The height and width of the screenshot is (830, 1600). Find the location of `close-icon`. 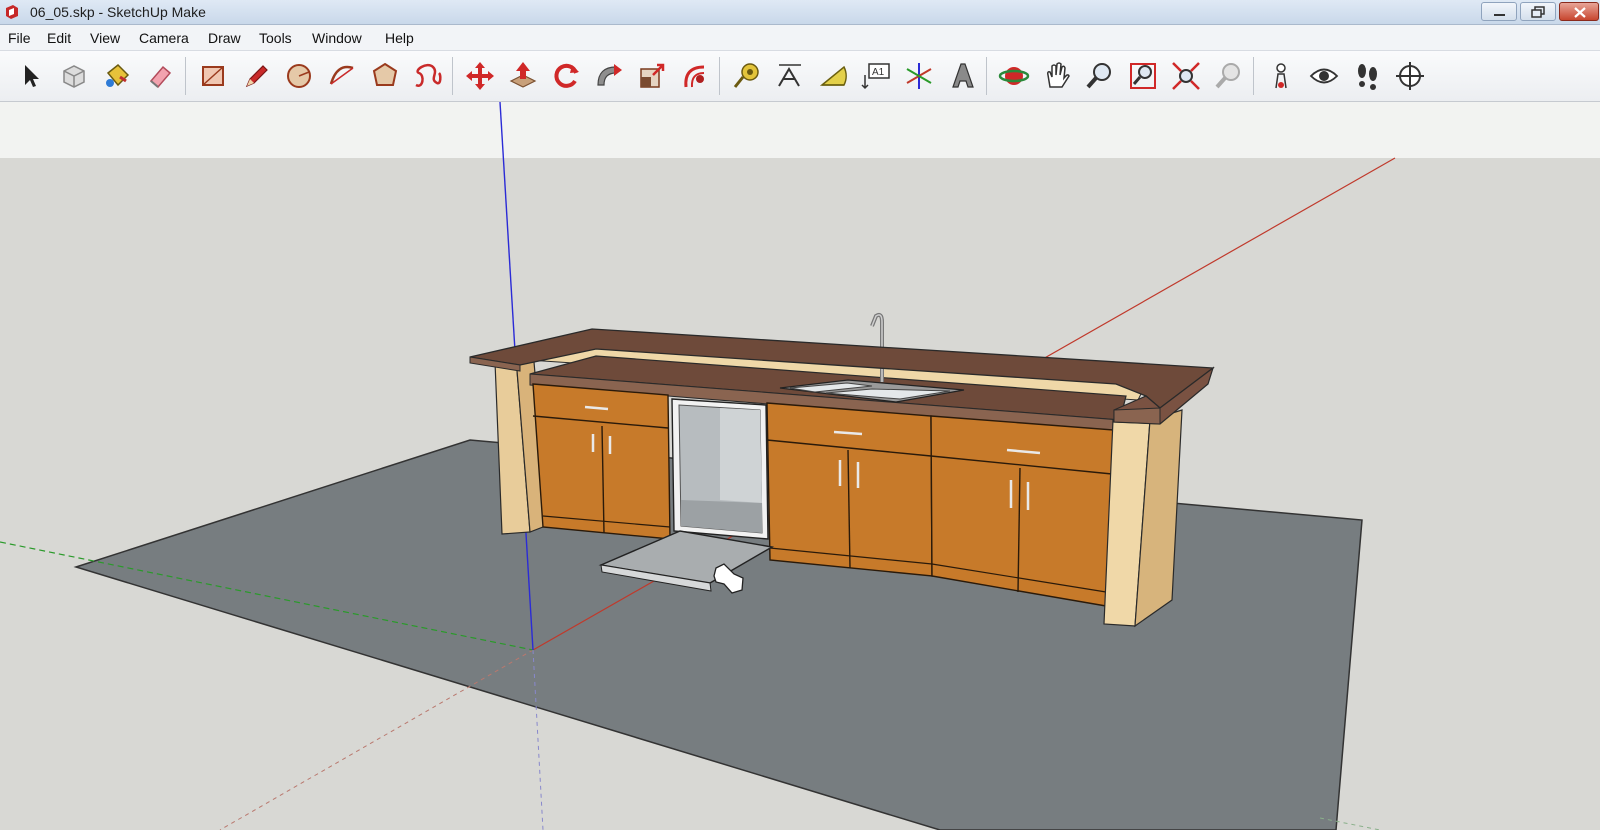

close-icon is located at coordinates (1580, 12).